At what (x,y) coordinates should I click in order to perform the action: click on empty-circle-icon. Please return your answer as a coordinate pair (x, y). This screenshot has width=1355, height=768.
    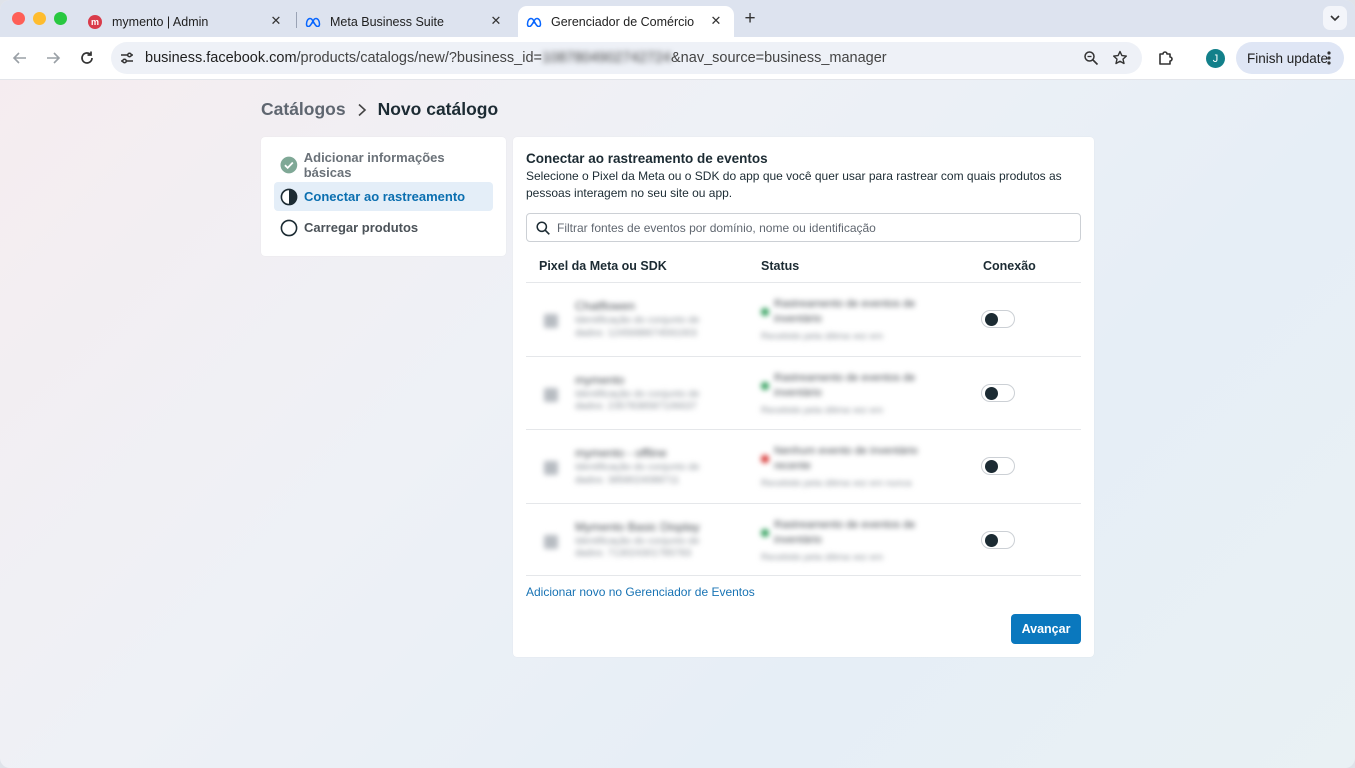
    Looking at the image, I should click on (289, 227).